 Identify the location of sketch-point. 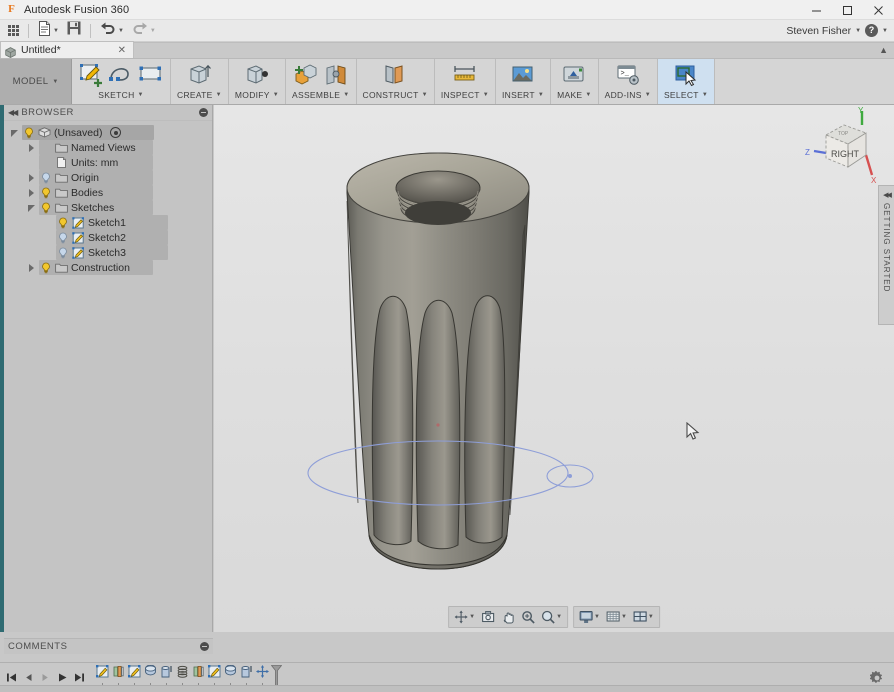
(570, 476).